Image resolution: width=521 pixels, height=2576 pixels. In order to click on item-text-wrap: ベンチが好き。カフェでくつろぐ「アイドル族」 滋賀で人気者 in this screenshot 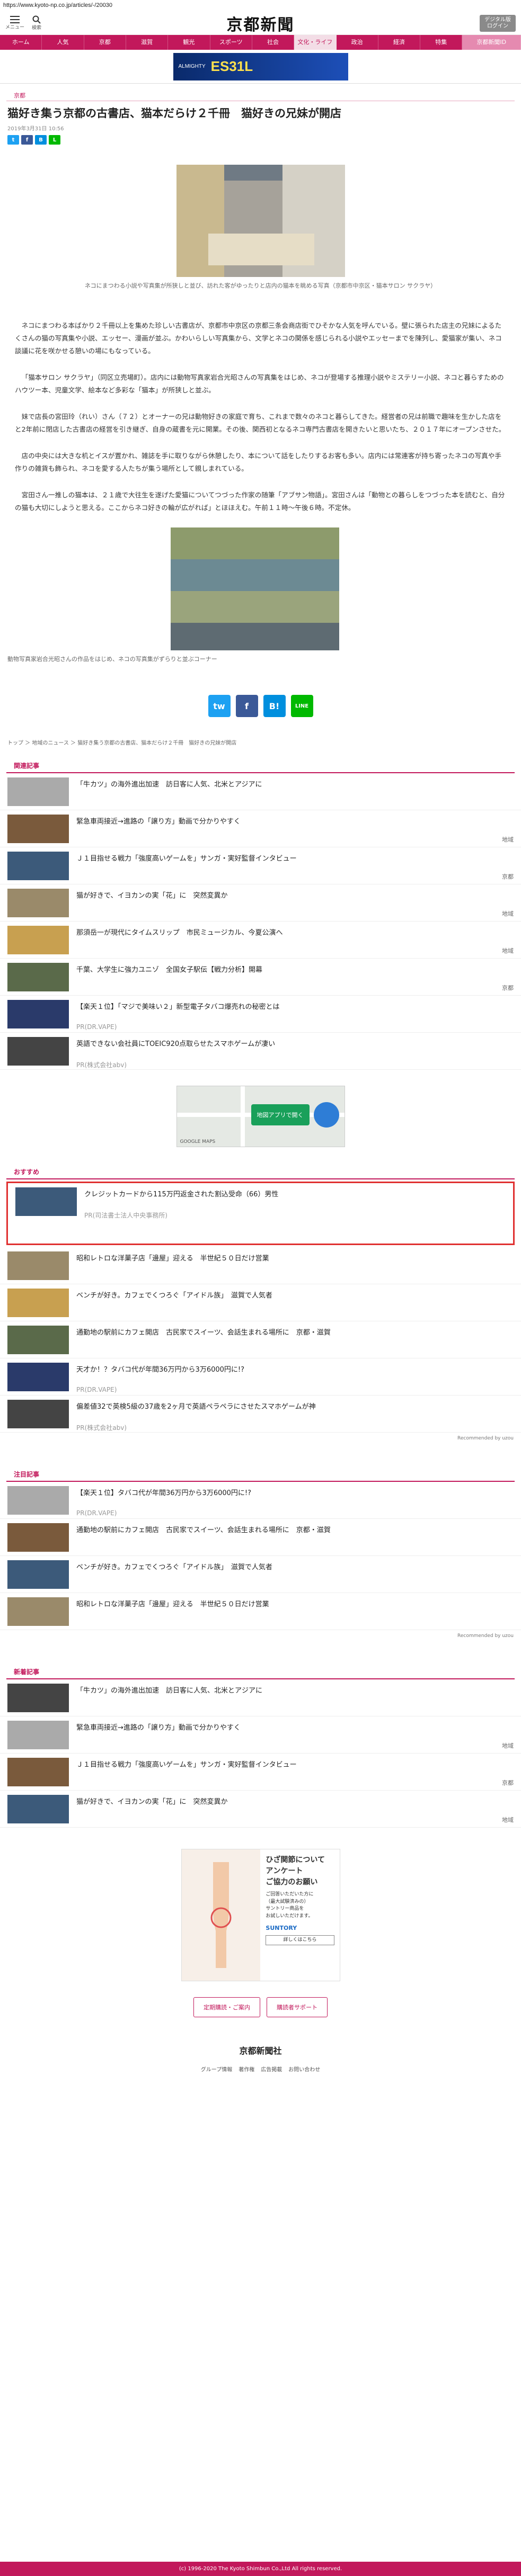, I will do `click(174, 1566)`.